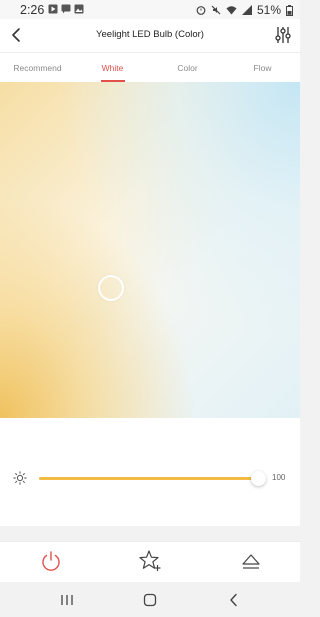 This screenshot has width=320, height=617. What do you see at coordinates (201, 10) in the screenshot?
I see `alarm-icon` at bounding box center [201, 10].